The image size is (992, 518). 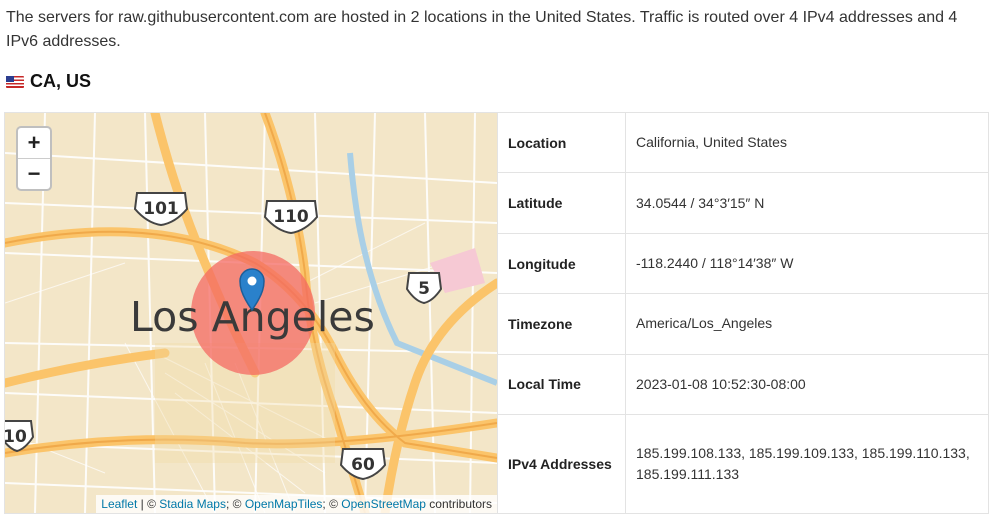 I want to click on row-value: -118.2440 / 118°14′38″ W, so click(x=715, y=263).